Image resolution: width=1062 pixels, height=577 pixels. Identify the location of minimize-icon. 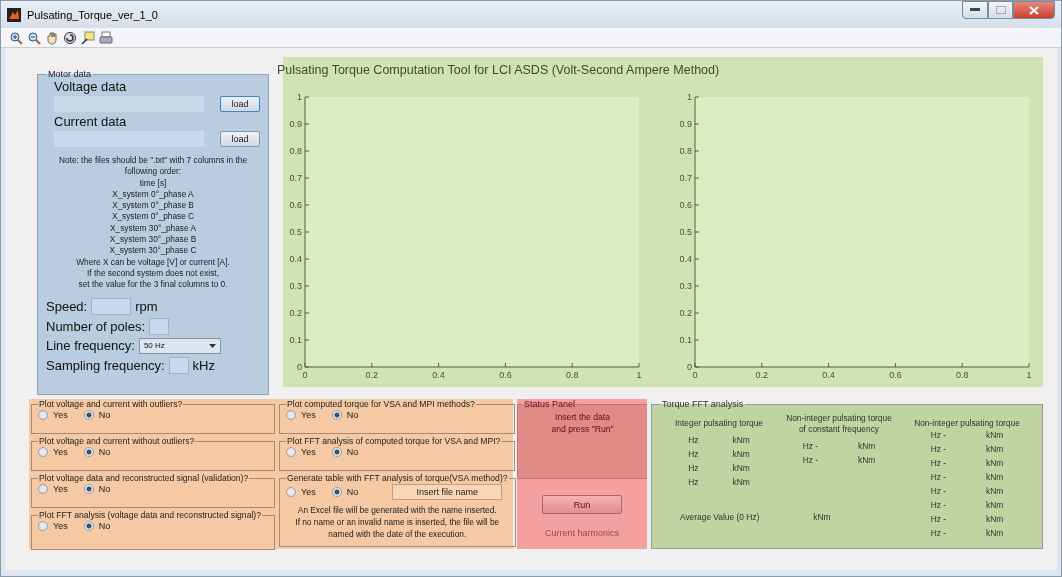
(975, 10).